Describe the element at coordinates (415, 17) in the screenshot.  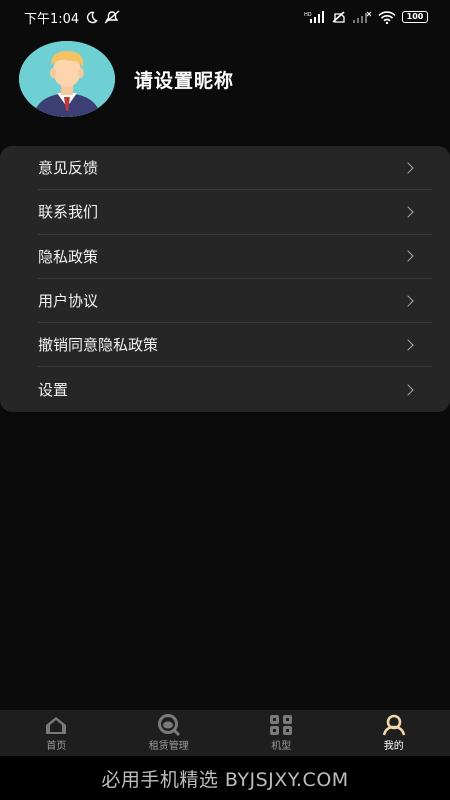
I see `battery-icon: 100` at that location.